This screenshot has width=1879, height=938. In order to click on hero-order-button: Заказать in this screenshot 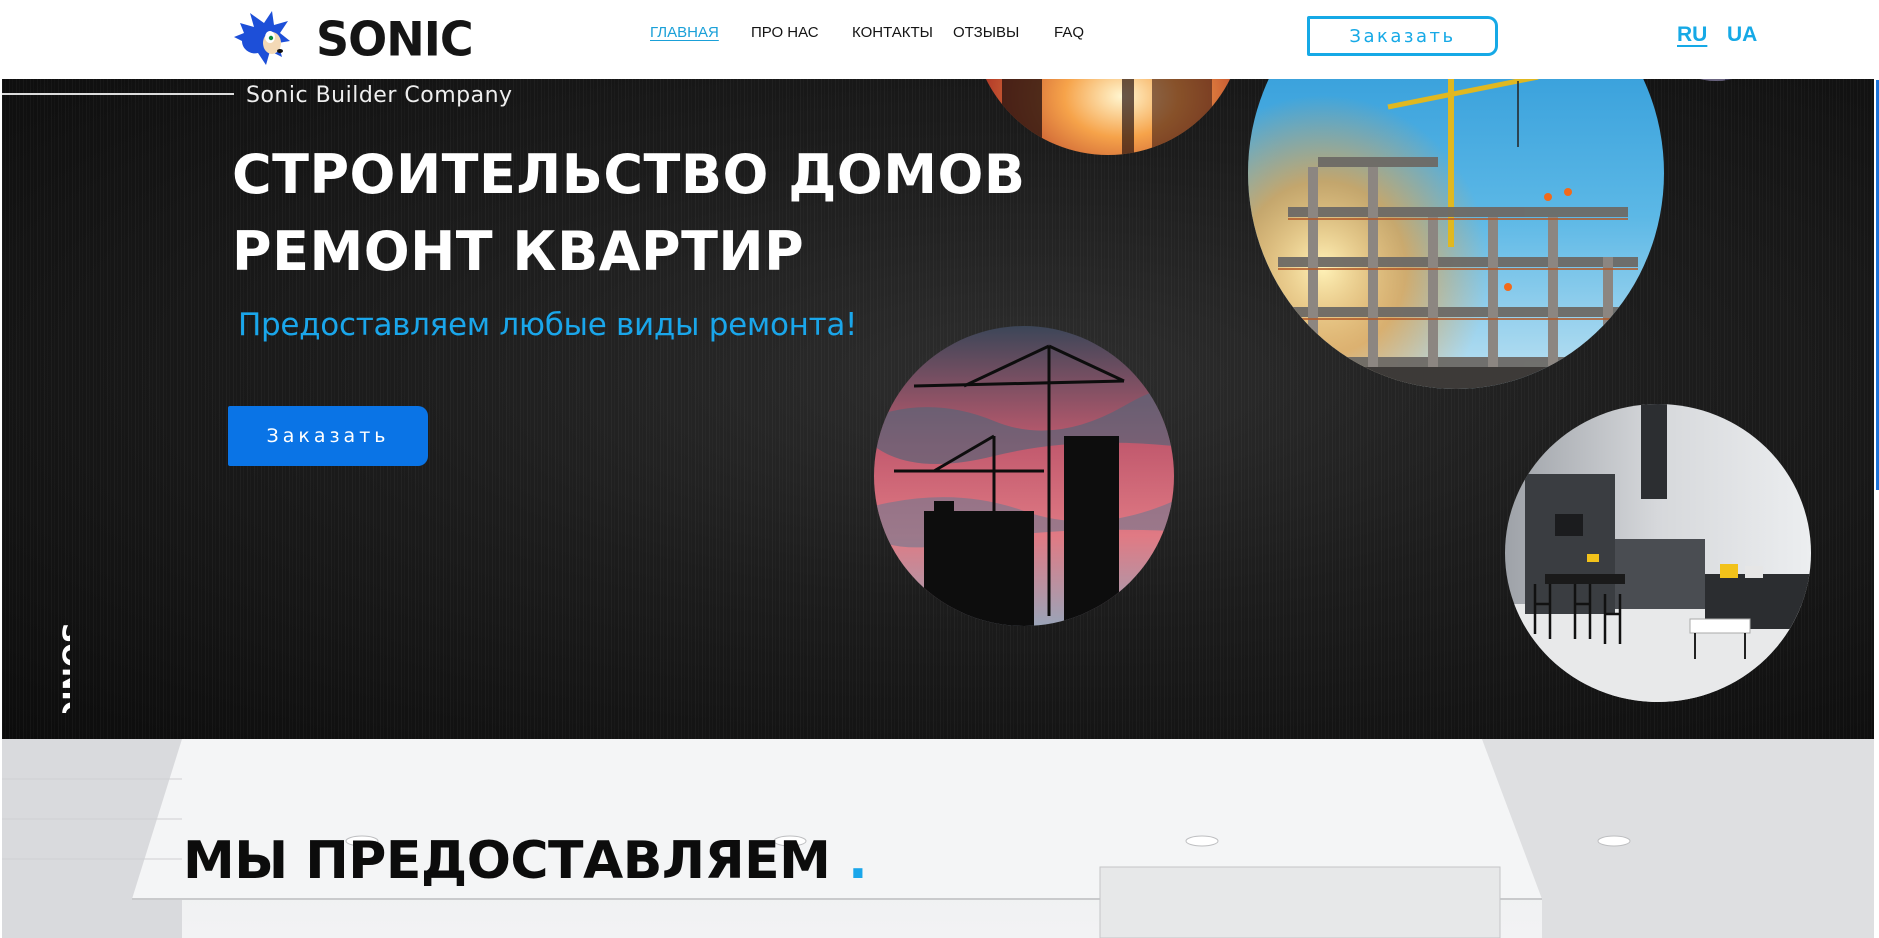, I will do `click(328, 436)`.